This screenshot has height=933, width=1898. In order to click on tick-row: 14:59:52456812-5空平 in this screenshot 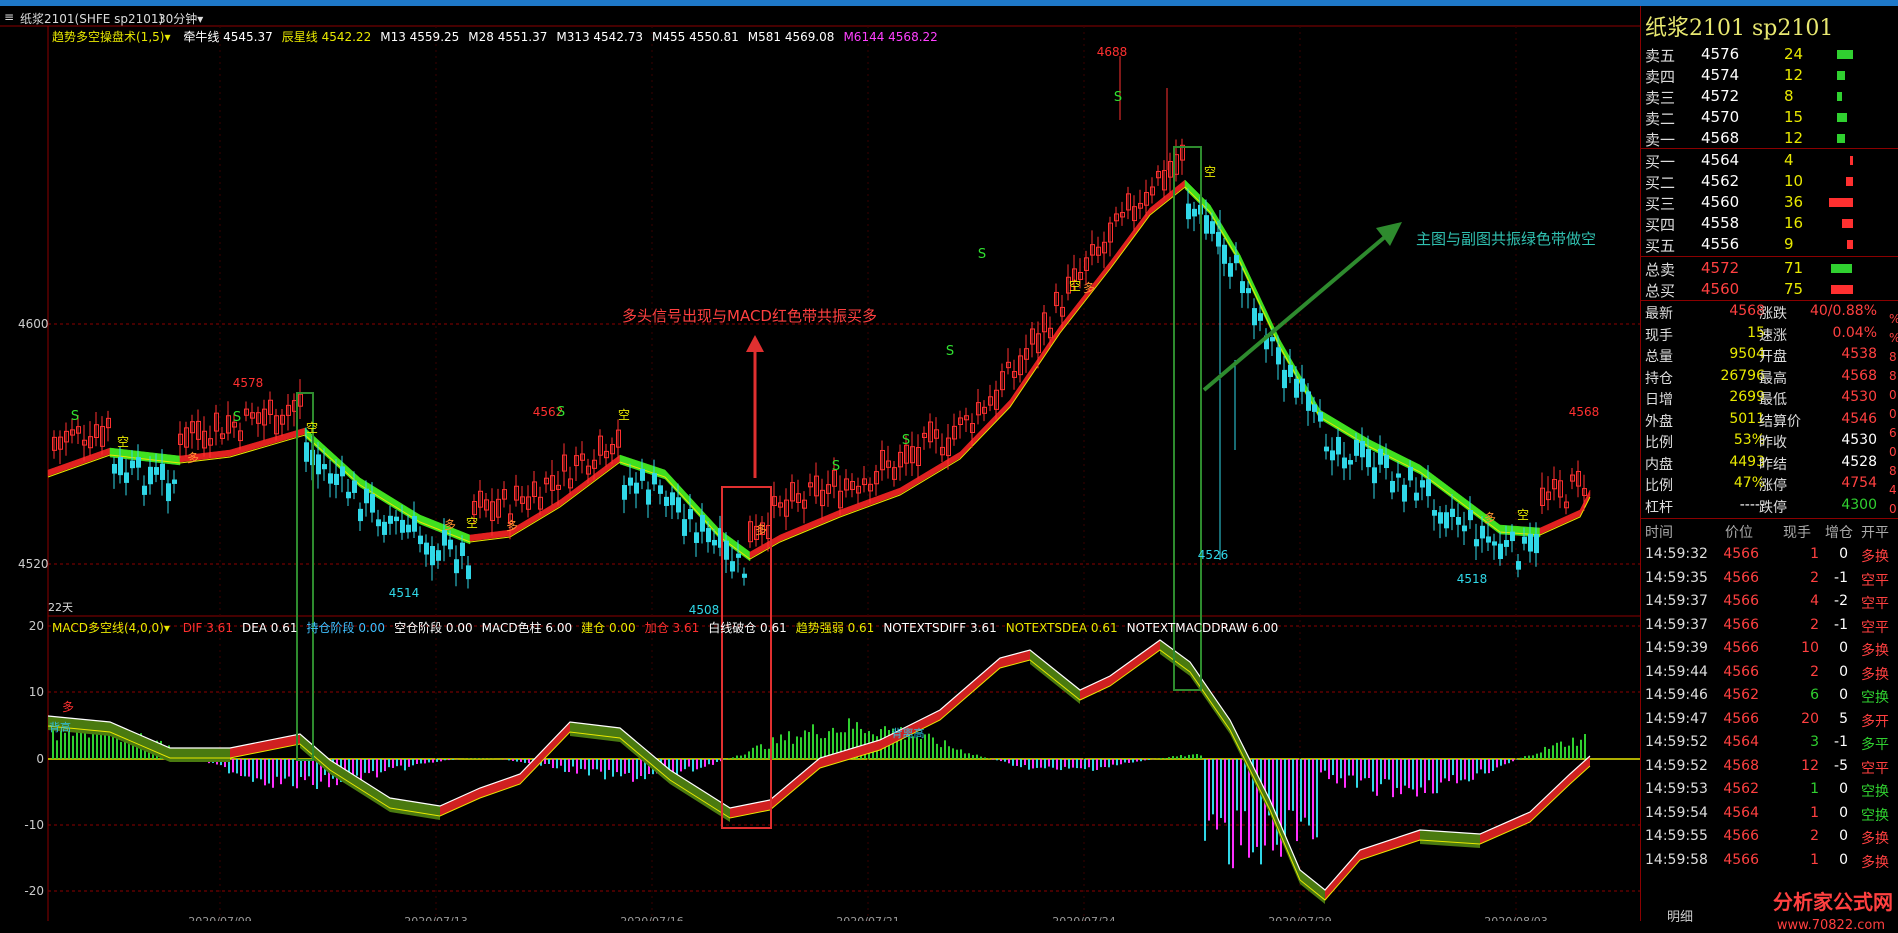, I will do `click(1769, 767)`.